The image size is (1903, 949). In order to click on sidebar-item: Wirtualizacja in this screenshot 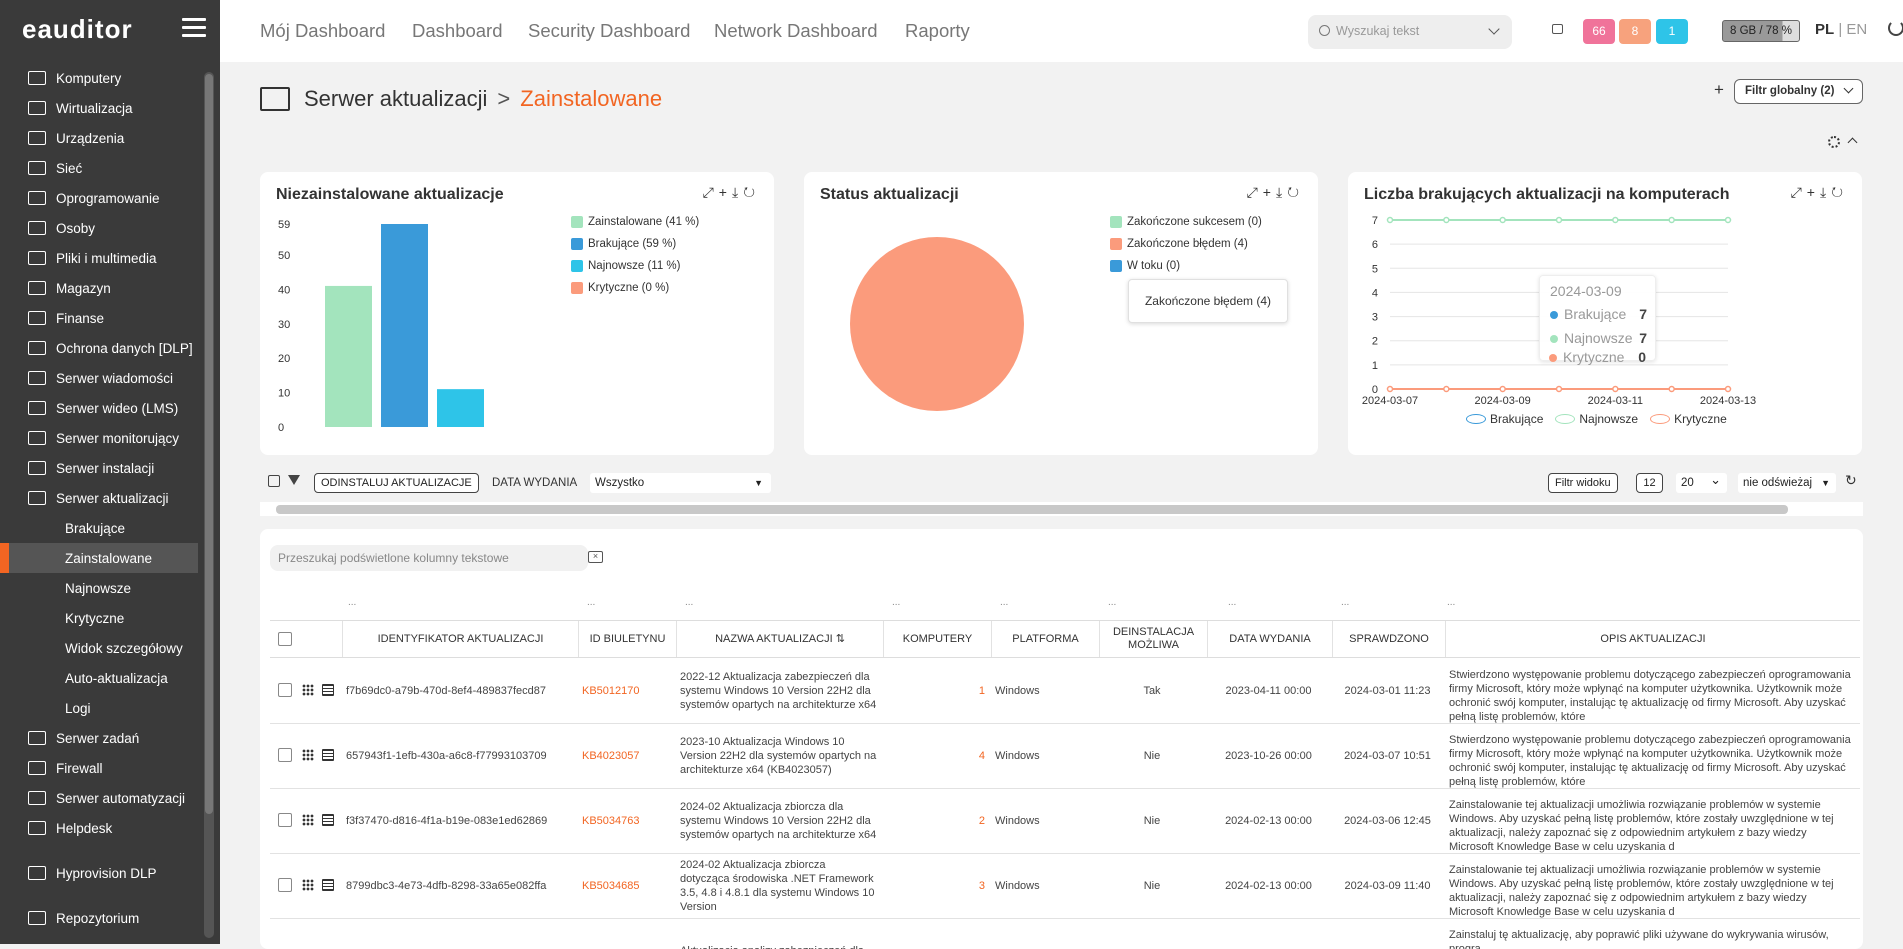, I will do `click(99, 108)`.